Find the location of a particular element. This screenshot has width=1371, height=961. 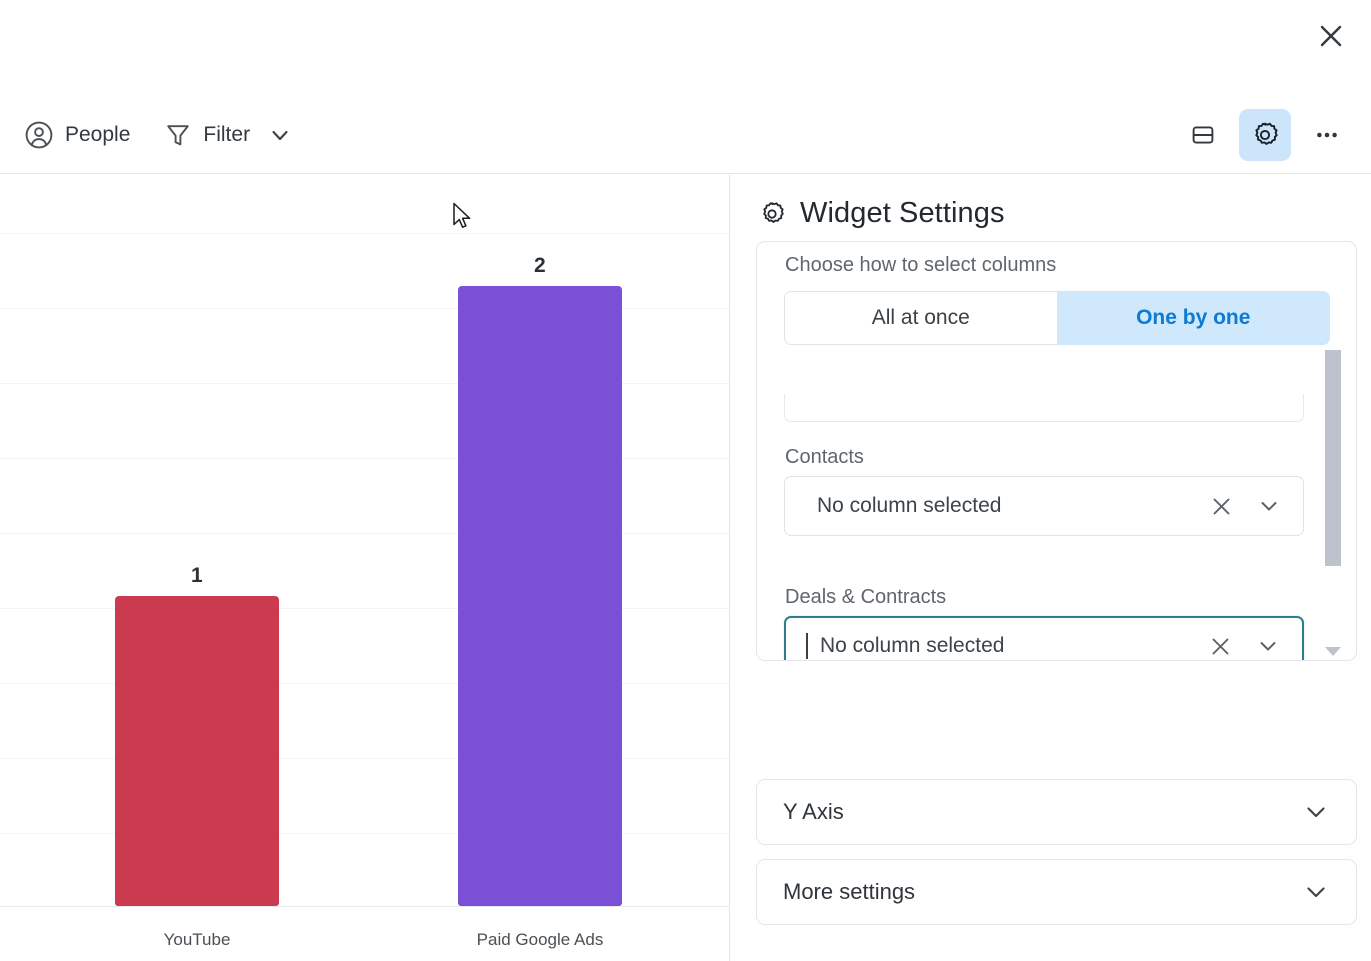

close-button is located at coordinates (1331, 36).